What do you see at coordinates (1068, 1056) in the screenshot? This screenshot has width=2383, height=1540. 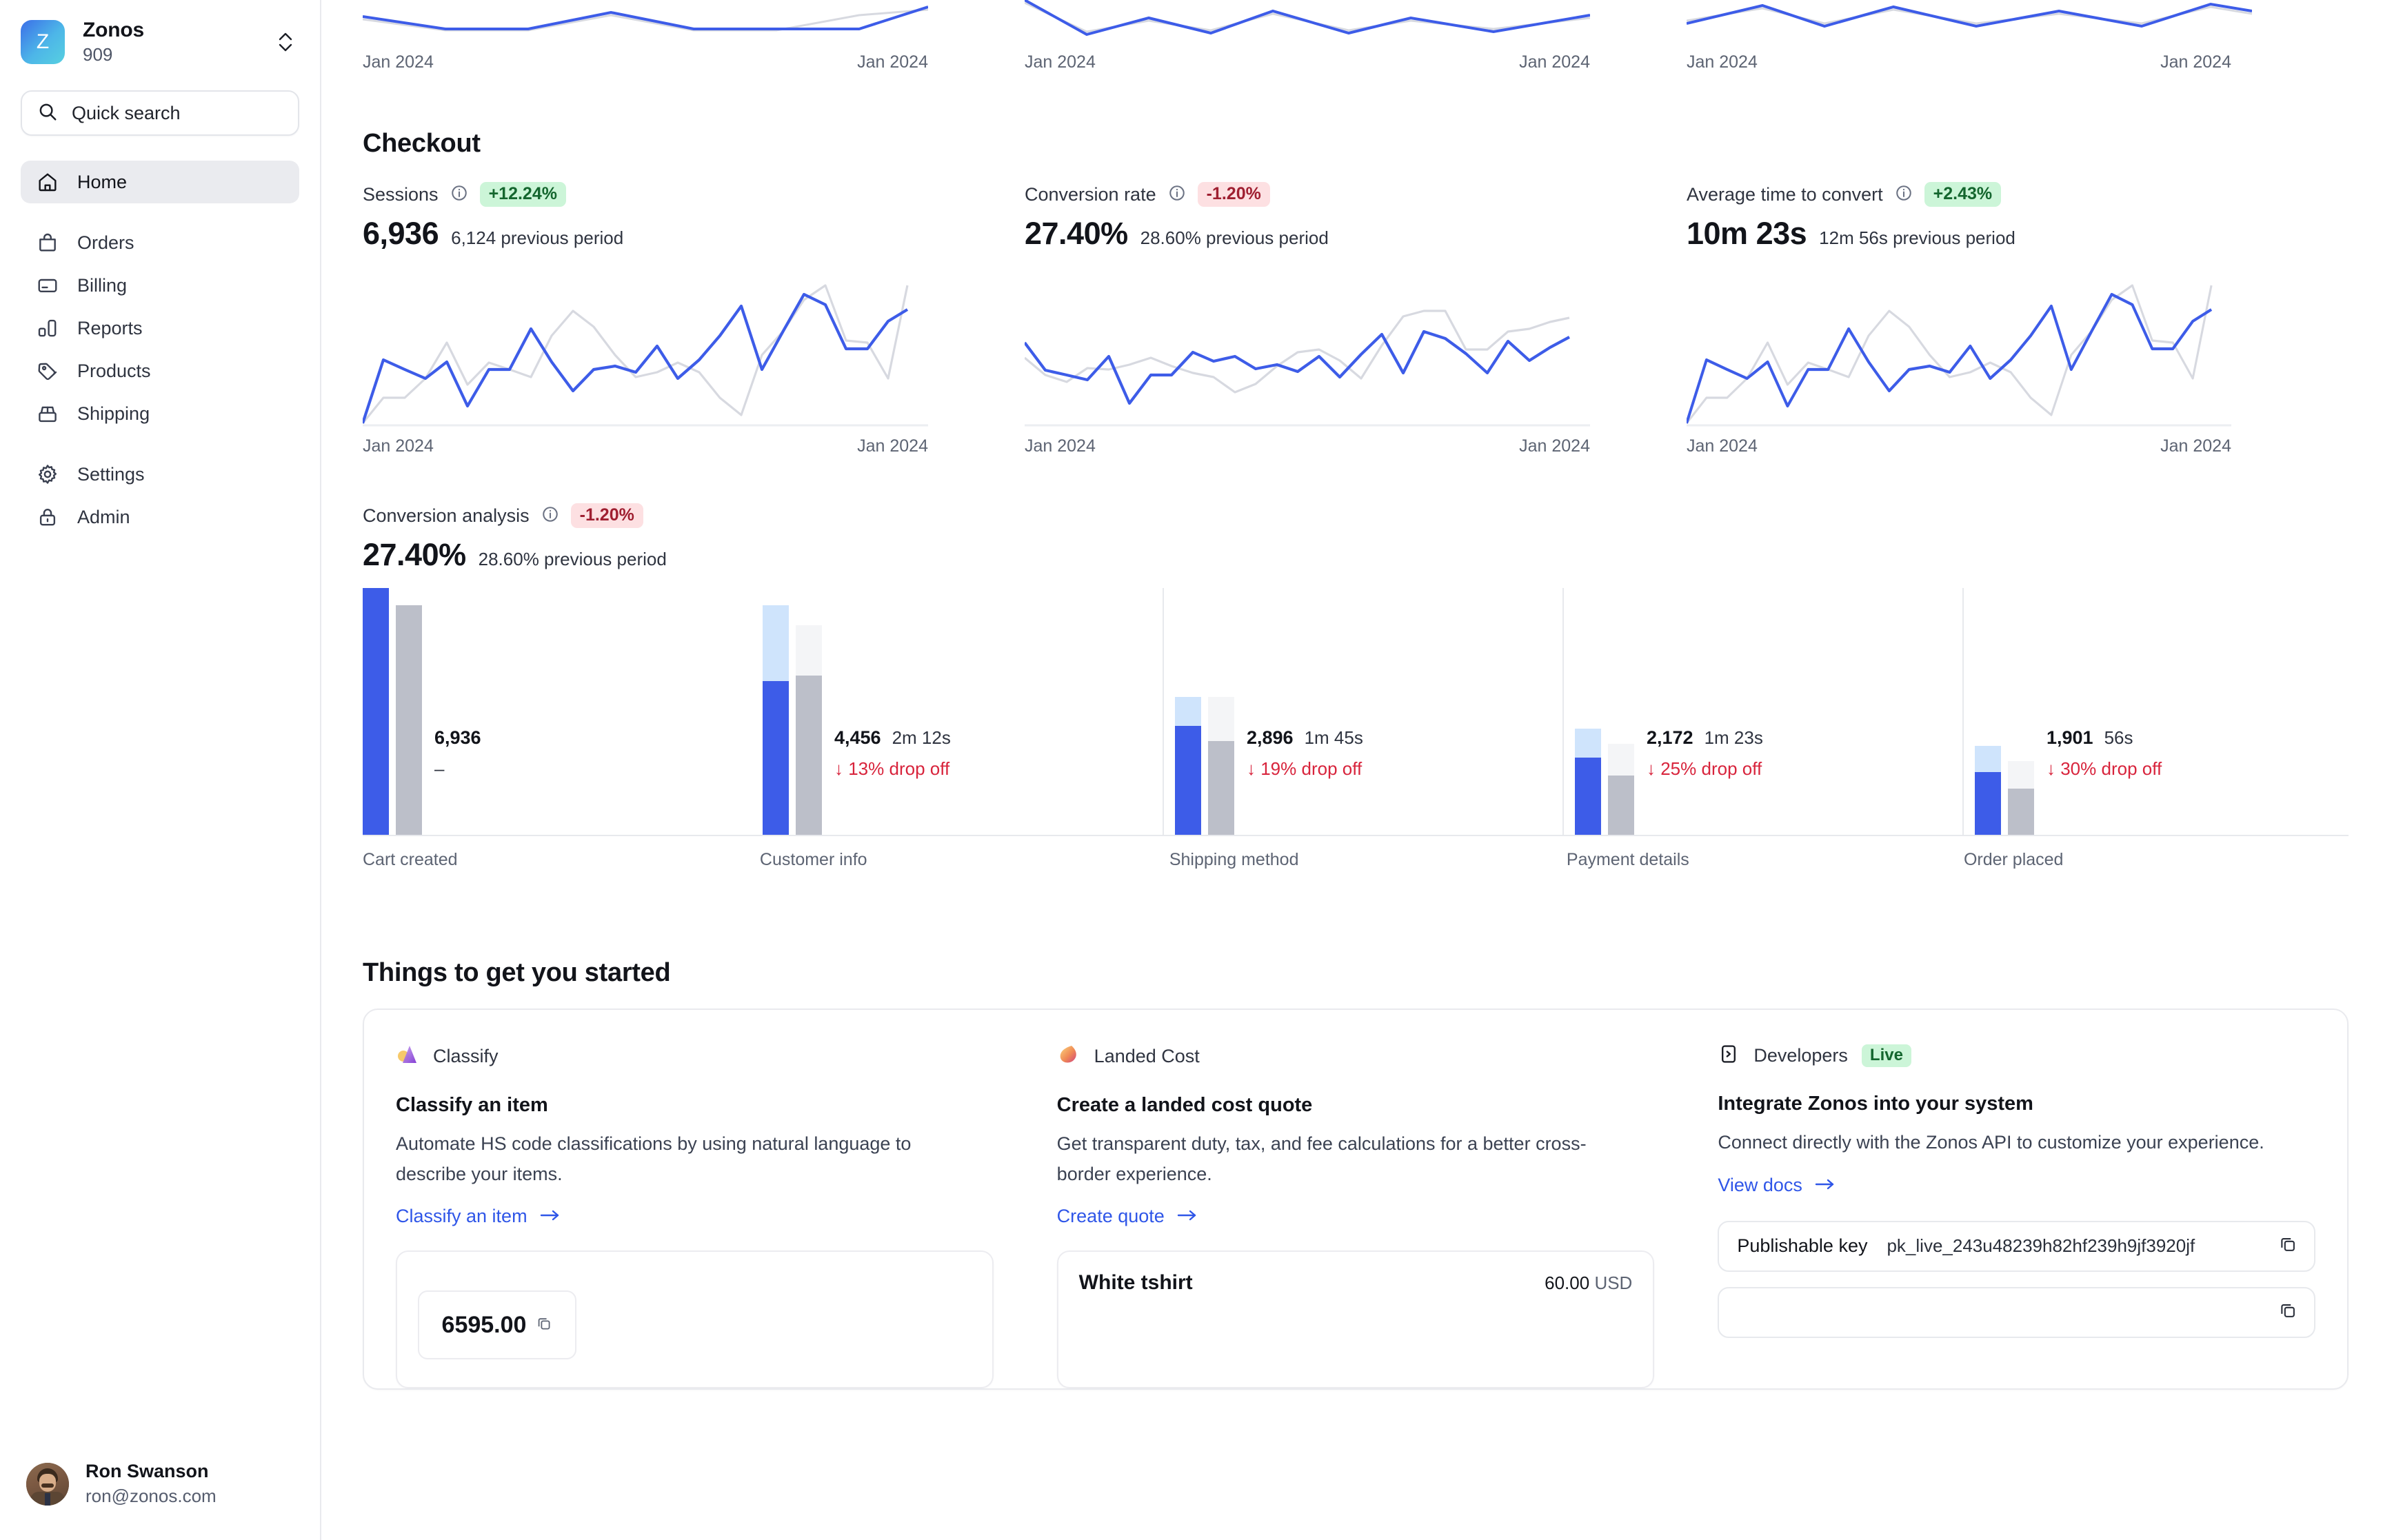 I see `landed-cost-icon` at bounding box center [1068, 1056].